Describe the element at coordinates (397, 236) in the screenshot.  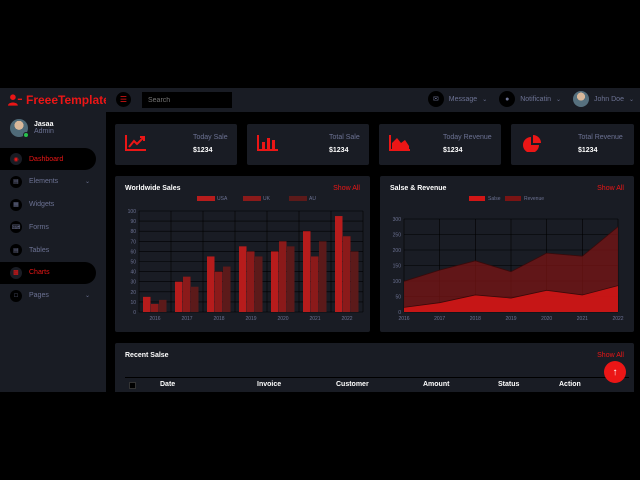
I see `y-tick-label: 250` at that location.